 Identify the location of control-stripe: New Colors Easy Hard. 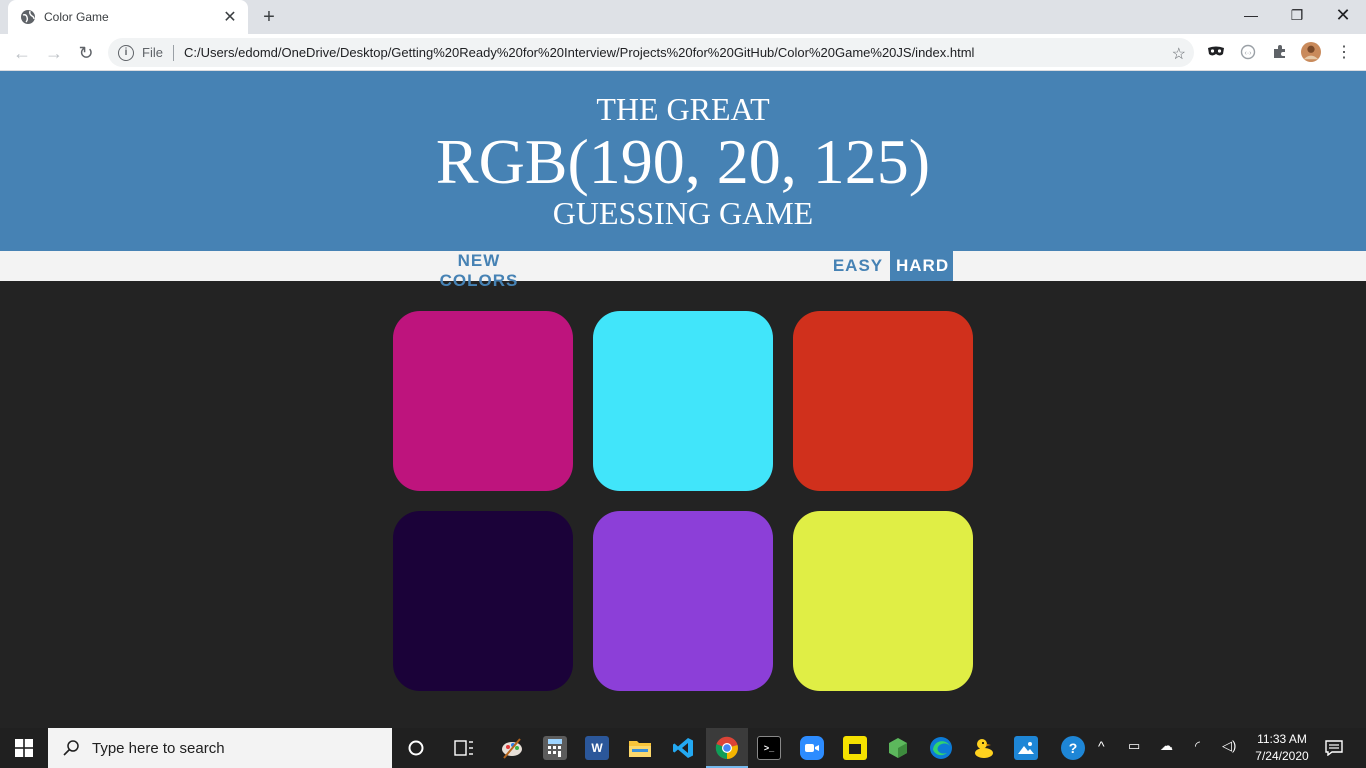
(683, 270).